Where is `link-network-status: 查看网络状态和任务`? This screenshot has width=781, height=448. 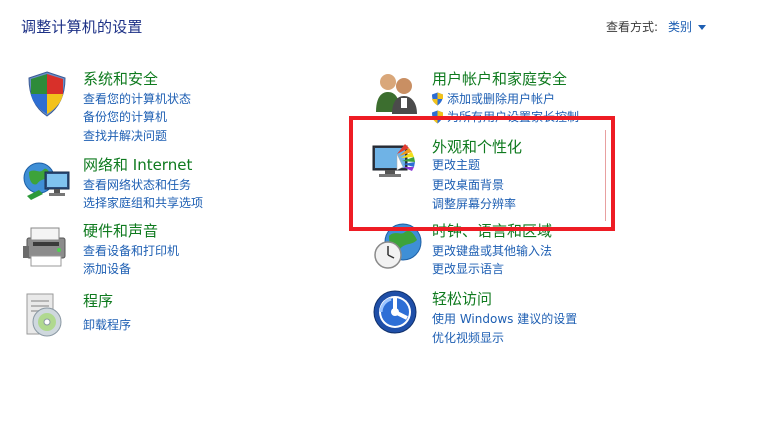
link-network-status: 查看网络状态和任务 is located at coordinates (137, 184).